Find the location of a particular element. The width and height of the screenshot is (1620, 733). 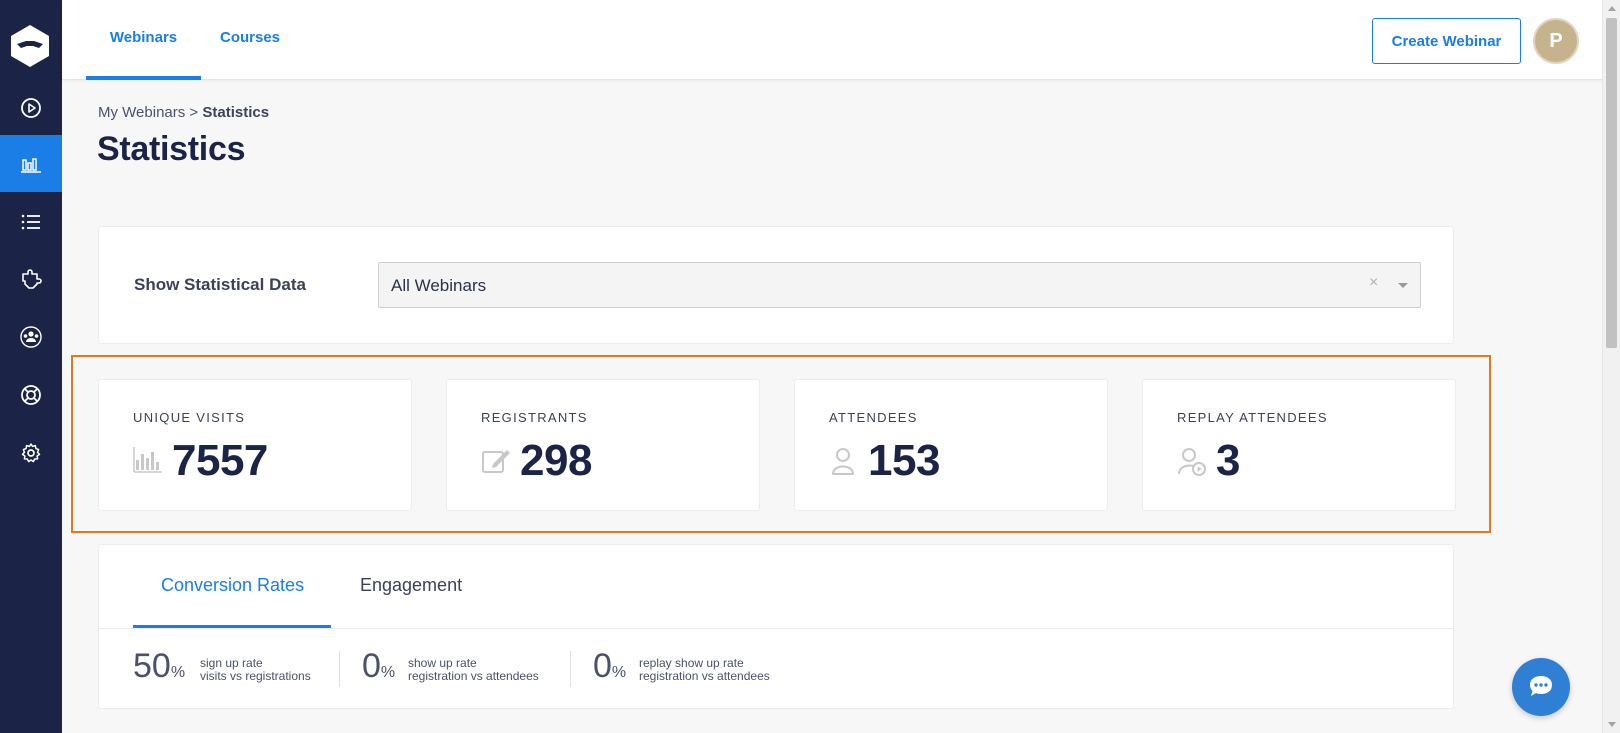

stat-label: REPLAY ATTENDEES is located at coordinates (1252, 417).